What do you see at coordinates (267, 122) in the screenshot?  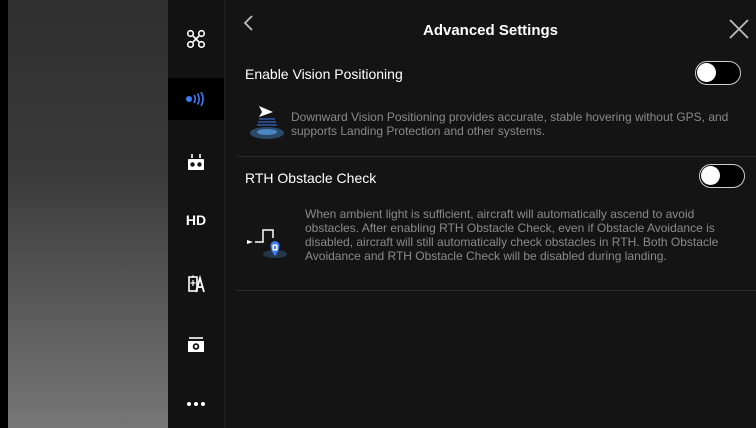 I see `vision-positioning-illustration-icon` at bounding box center [267, 122].